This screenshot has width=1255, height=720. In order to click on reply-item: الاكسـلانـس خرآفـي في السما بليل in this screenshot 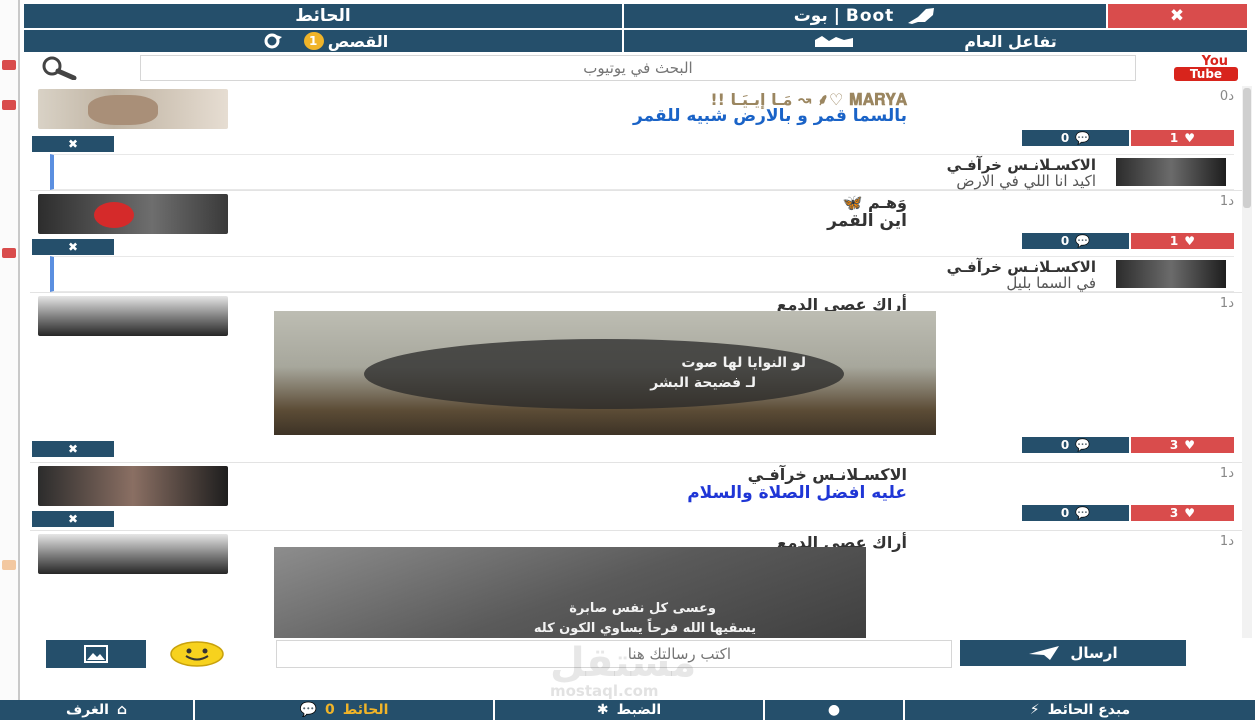, I will do `click(642, 274)`.